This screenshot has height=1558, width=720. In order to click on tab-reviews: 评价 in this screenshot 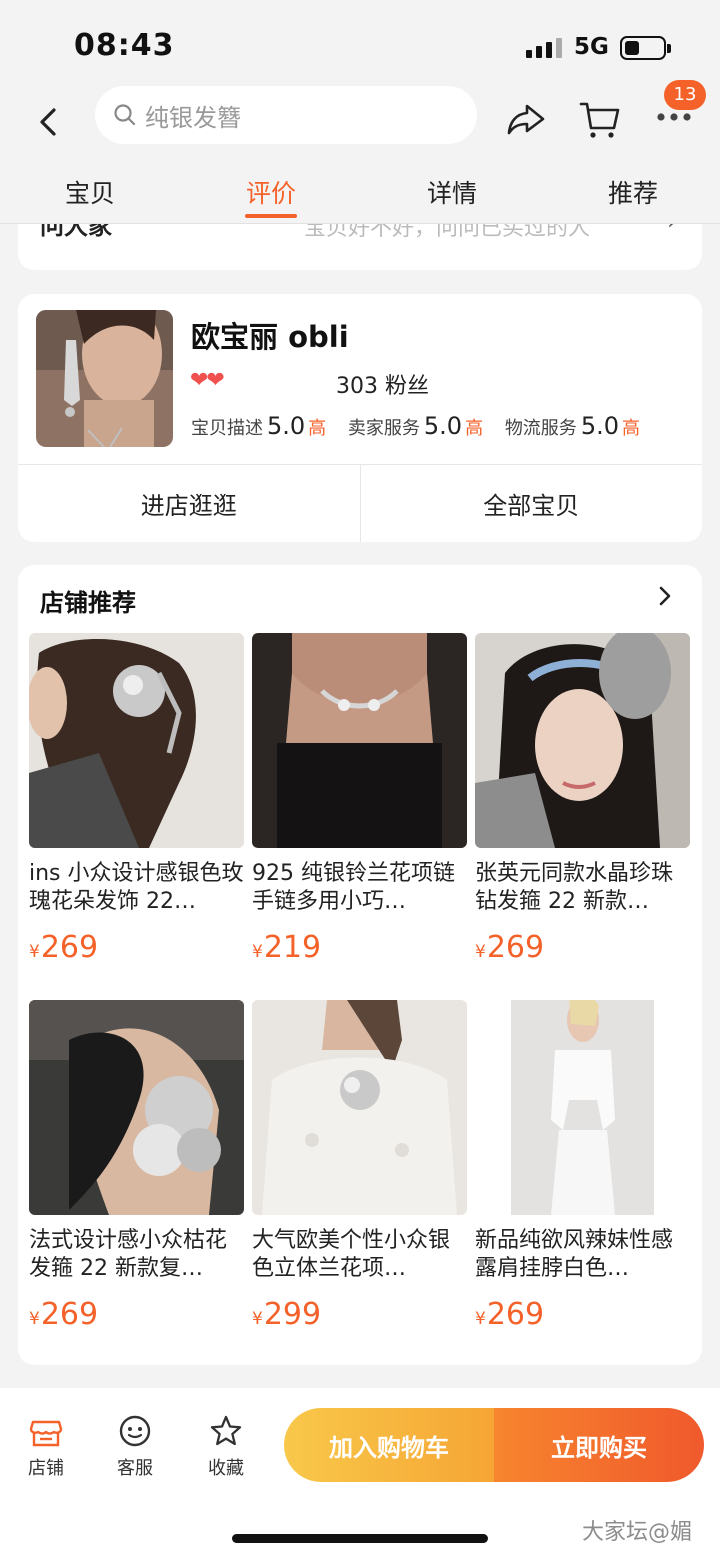, I will do `click(271, 192)`.